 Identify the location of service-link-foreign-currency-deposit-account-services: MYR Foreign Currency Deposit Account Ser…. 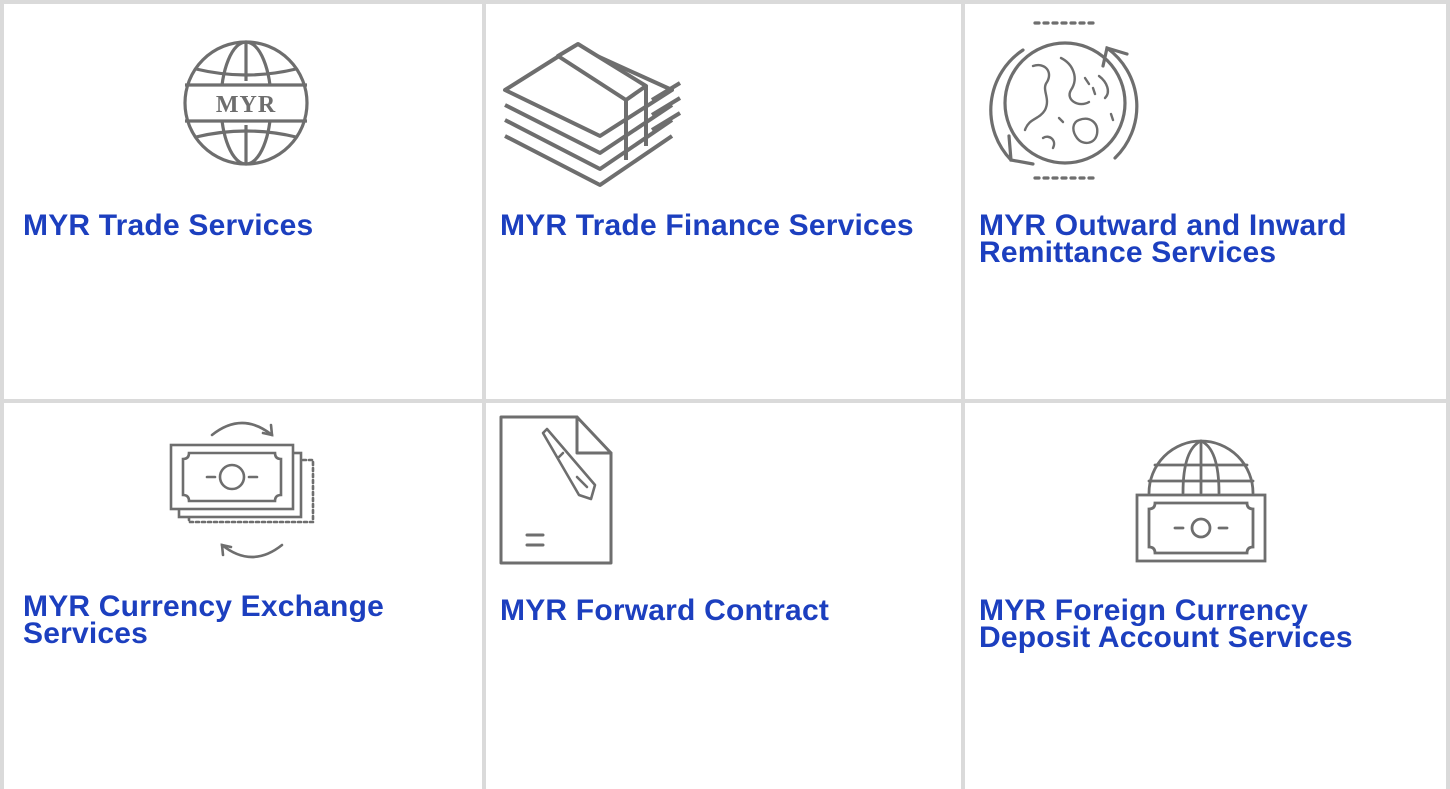
(1166, 624).